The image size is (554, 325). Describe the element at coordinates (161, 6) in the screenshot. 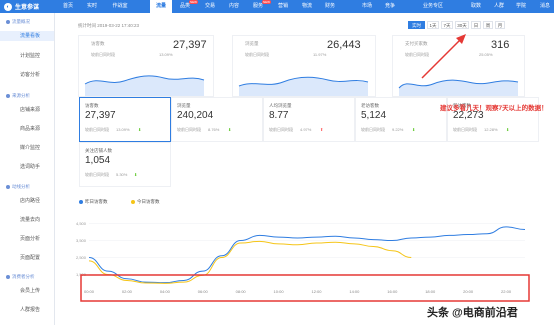

I see `nav-traffic: 流量` at that location.